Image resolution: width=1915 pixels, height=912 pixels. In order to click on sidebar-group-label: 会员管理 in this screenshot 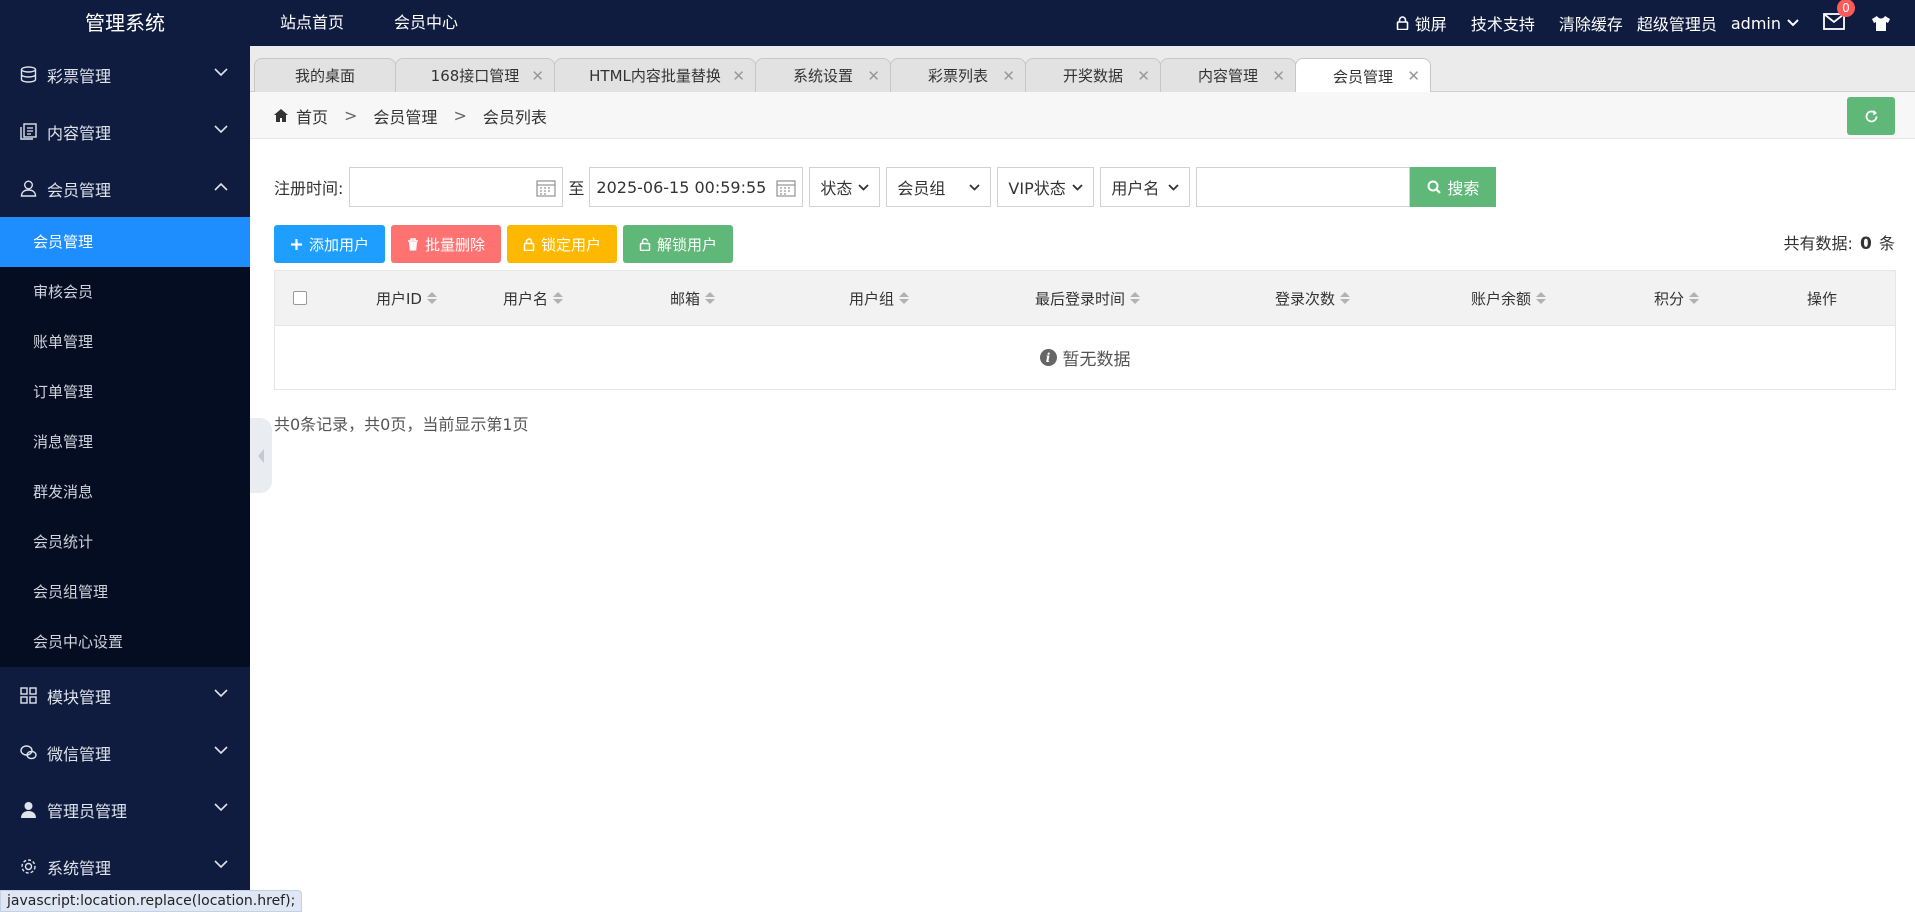, I will do `click(79, 190)`.